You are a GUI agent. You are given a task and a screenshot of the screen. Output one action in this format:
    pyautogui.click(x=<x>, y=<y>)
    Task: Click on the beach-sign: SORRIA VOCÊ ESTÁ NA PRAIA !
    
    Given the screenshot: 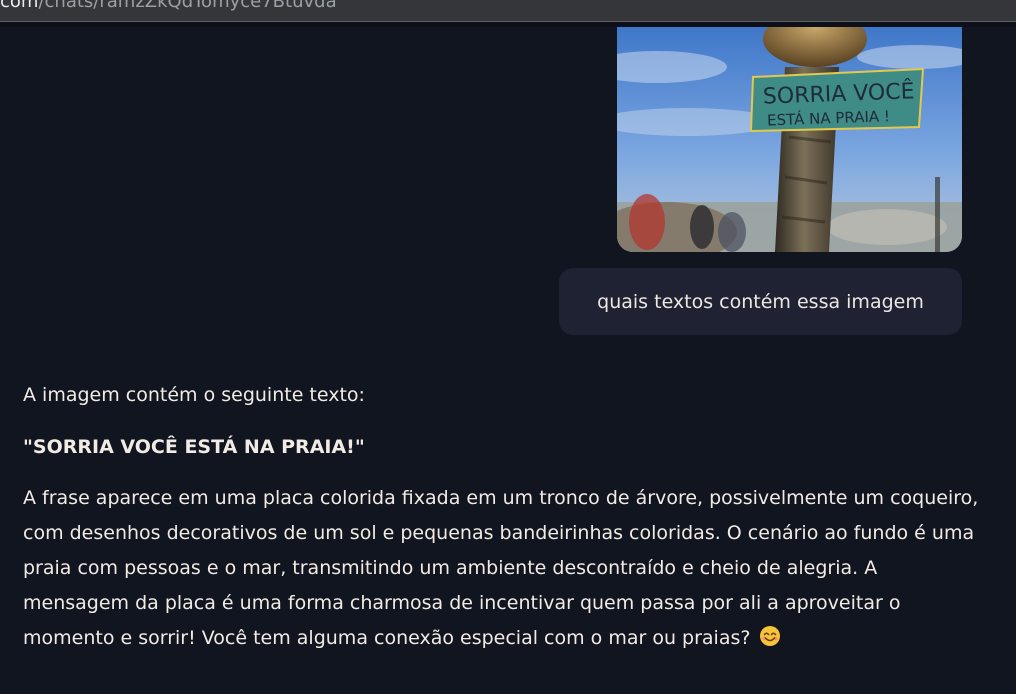 What is the action you would take?
    pyautogui.click(x=837, y=100)
    